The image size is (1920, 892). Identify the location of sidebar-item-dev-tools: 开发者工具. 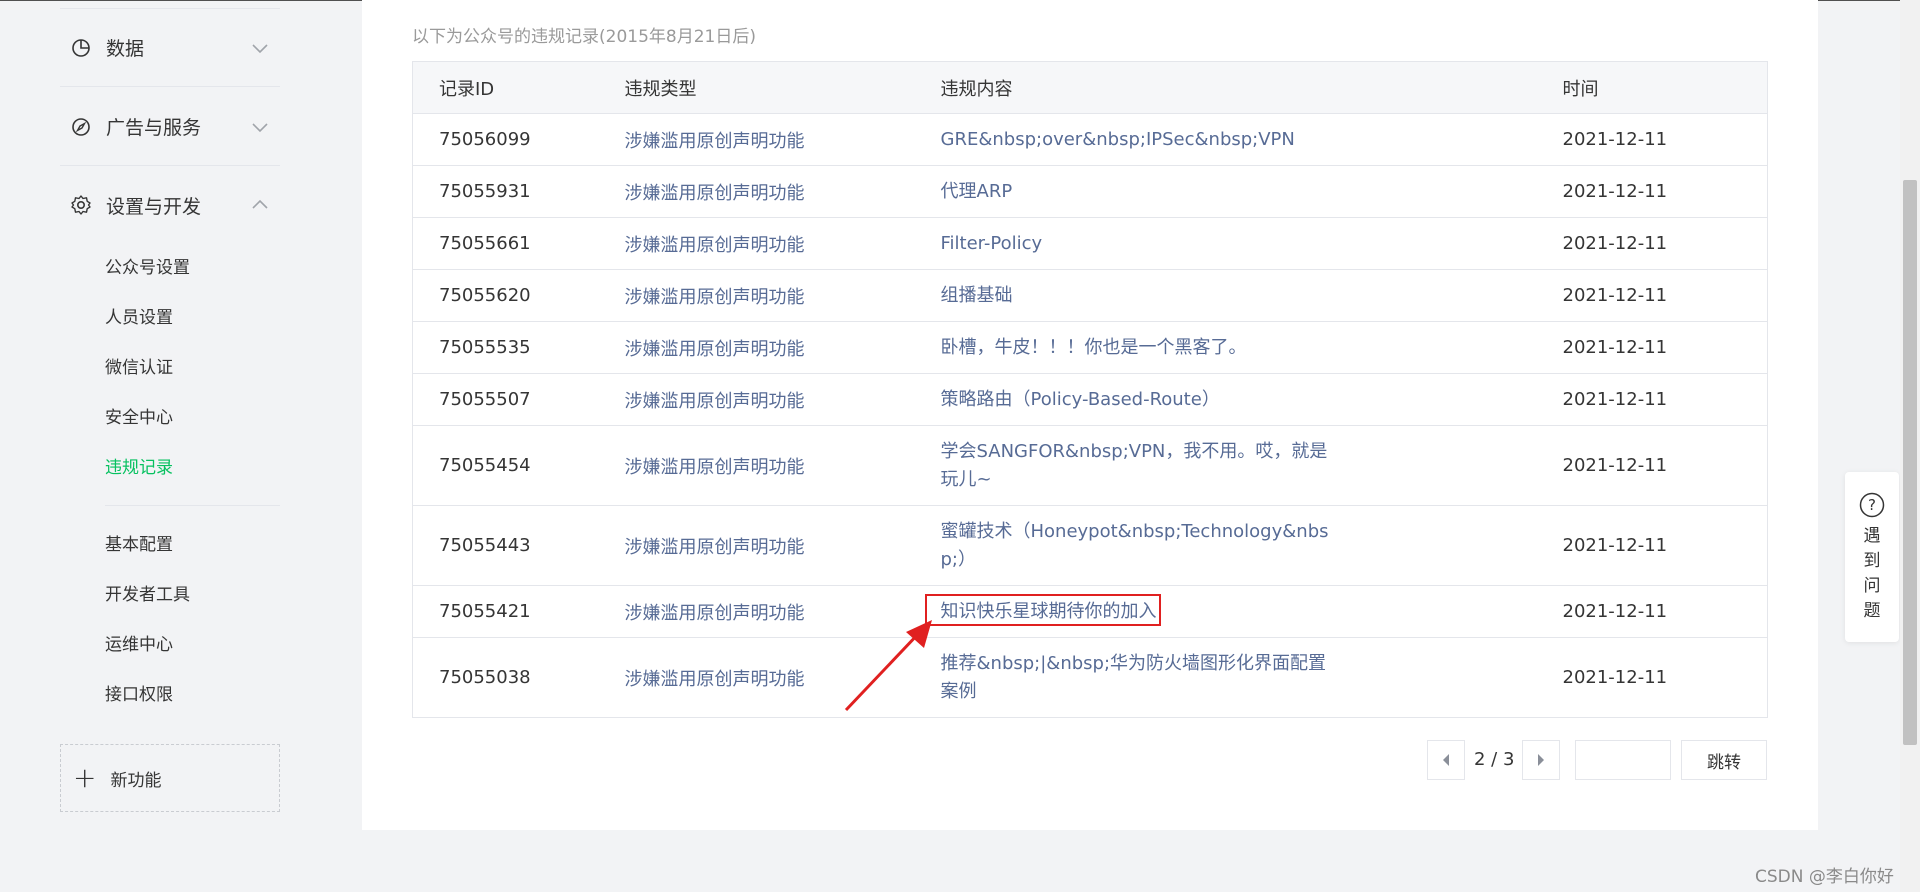
(147, 595).